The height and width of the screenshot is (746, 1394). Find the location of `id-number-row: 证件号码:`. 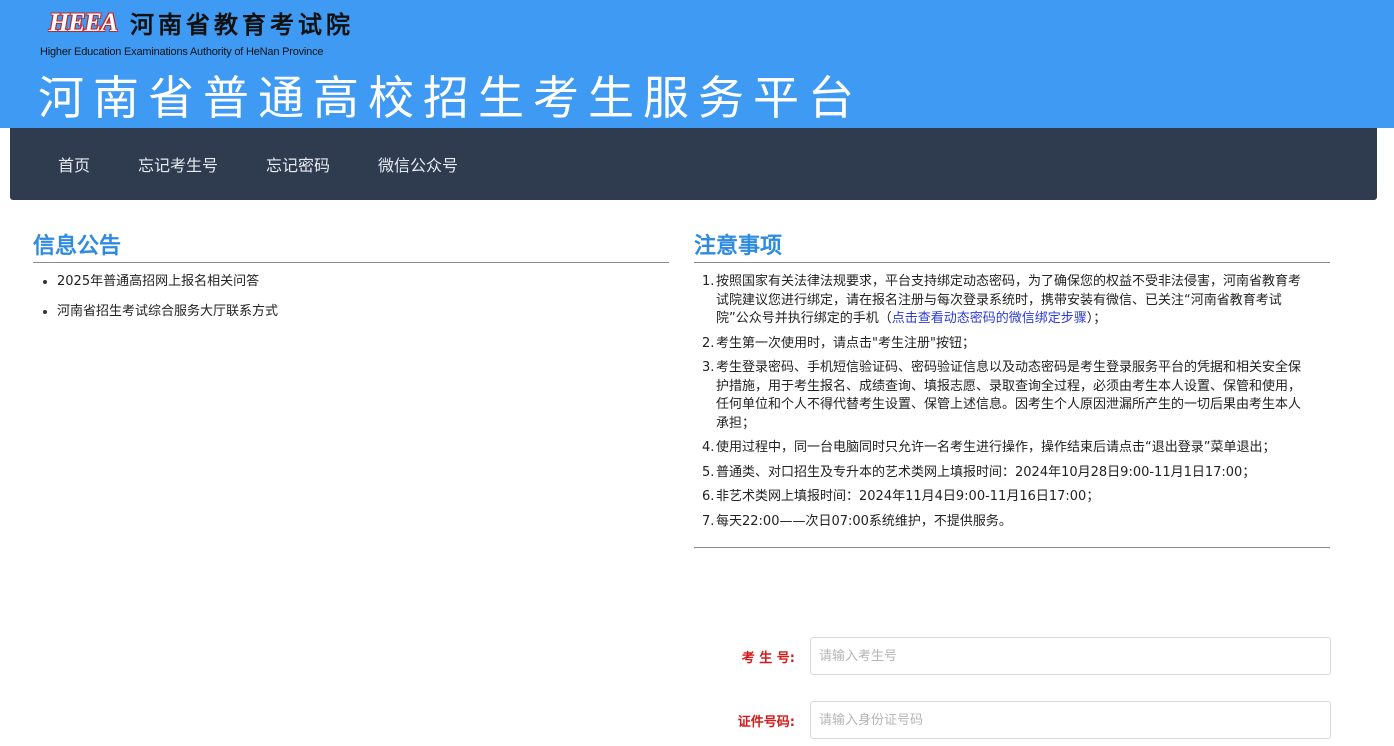

id-number-row: 证件号码: is located at coordinates (1020, 720).